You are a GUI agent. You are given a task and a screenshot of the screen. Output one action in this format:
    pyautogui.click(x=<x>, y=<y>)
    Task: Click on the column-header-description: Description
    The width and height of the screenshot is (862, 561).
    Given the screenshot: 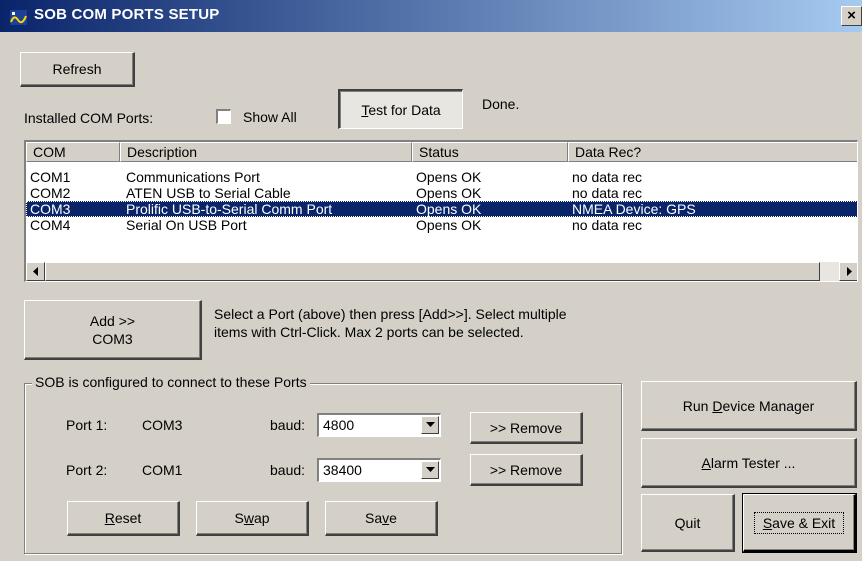 What is the action you would take?
    pyautogui.click(x=266, y=152)
    